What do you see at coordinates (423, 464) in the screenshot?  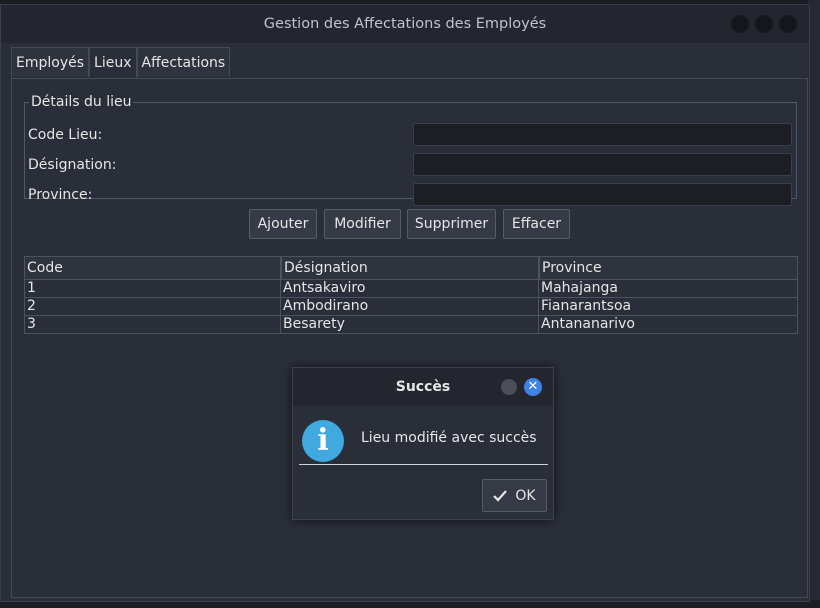 I see `dialog-separator` at bounding box center [423, 464].